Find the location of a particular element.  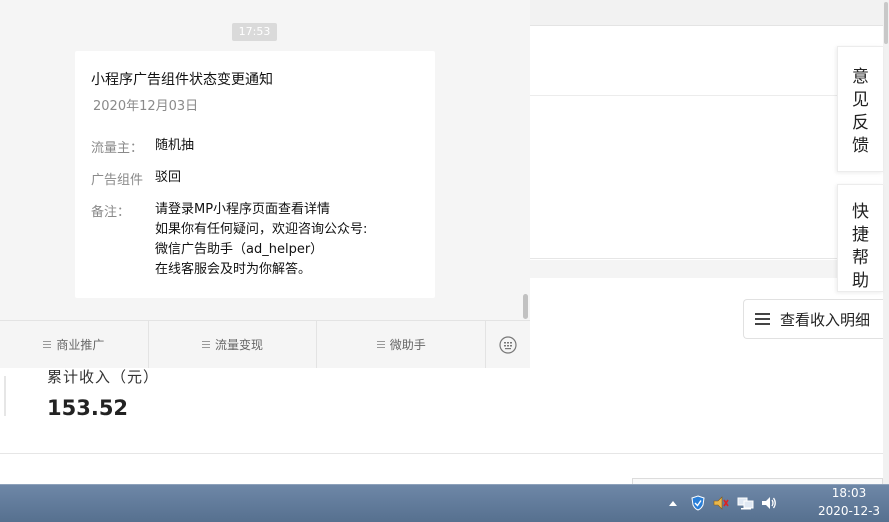

remark-line: 如果你有任何疑问，欢迎咨询公众号: is located at coordinates (261, 229).